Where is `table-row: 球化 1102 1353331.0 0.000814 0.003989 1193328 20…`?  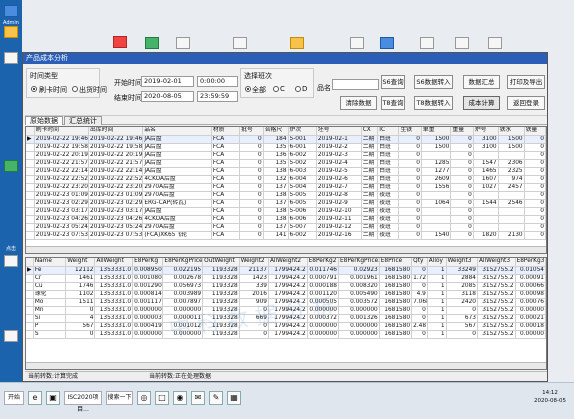
table-row: 球化 1102 1353331.0 0.000814 0.003989 1193328 20… is located at coordinates (286, 294).